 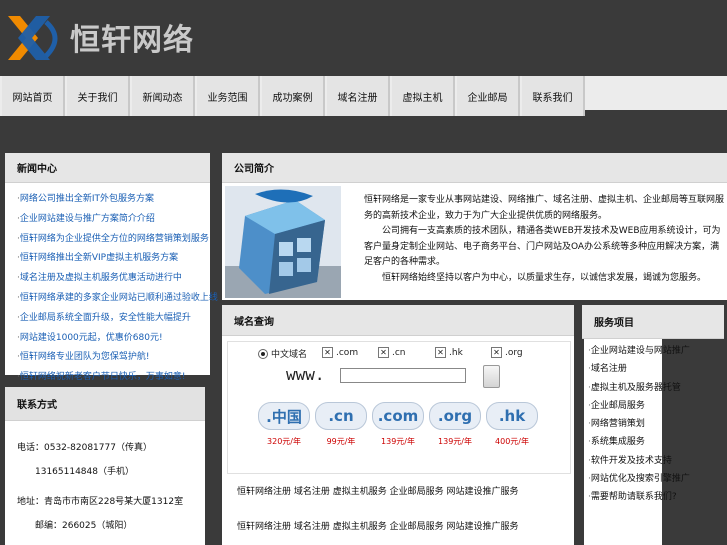 What do you see at coordinates (639, 497) in the screenshot?
I see `service-item: ·需要帮助请联系我们?` at bounding box center [639, 497].